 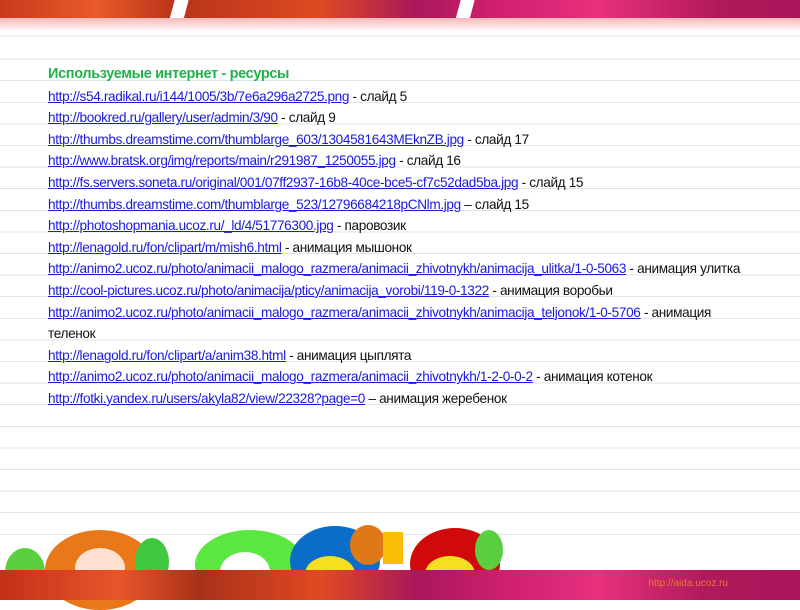 What do you see at coordinates (592, 377) in the screenshot?
I see `resource-description: - анимация котенок` at bounding box center [592, 377].